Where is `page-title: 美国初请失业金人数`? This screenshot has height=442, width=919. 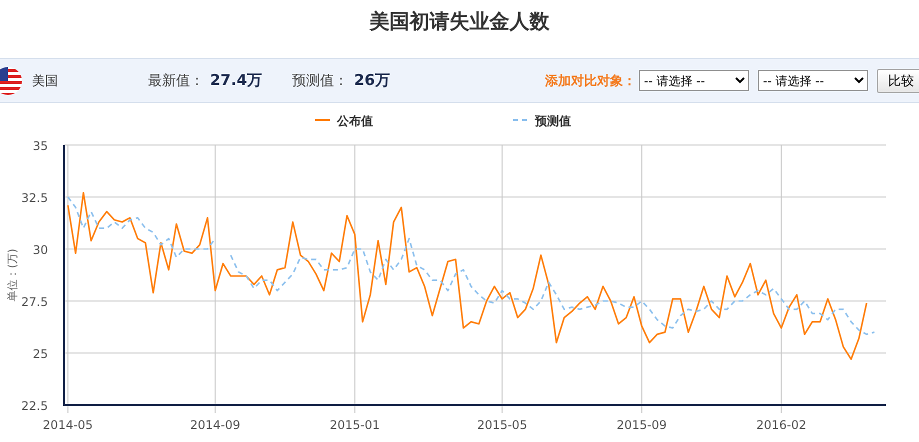 page-title: 美国初请失业金人数 is located at coordinates (459, 21).